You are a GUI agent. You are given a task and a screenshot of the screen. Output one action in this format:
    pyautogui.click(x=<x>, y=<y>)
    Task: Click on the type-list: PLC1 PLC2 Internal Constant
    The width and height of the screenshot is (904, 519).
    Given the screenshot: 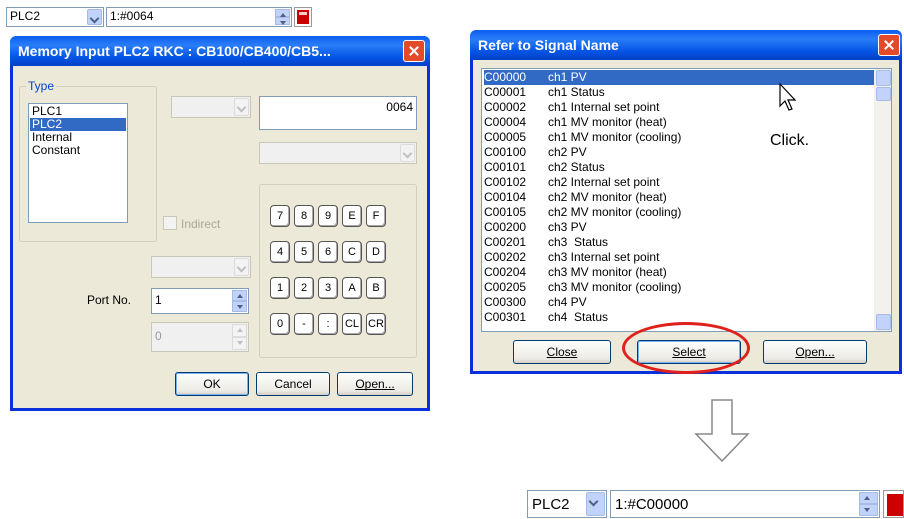 What is the action you would take?
    pyautogui.click(x=78, y=163)
    